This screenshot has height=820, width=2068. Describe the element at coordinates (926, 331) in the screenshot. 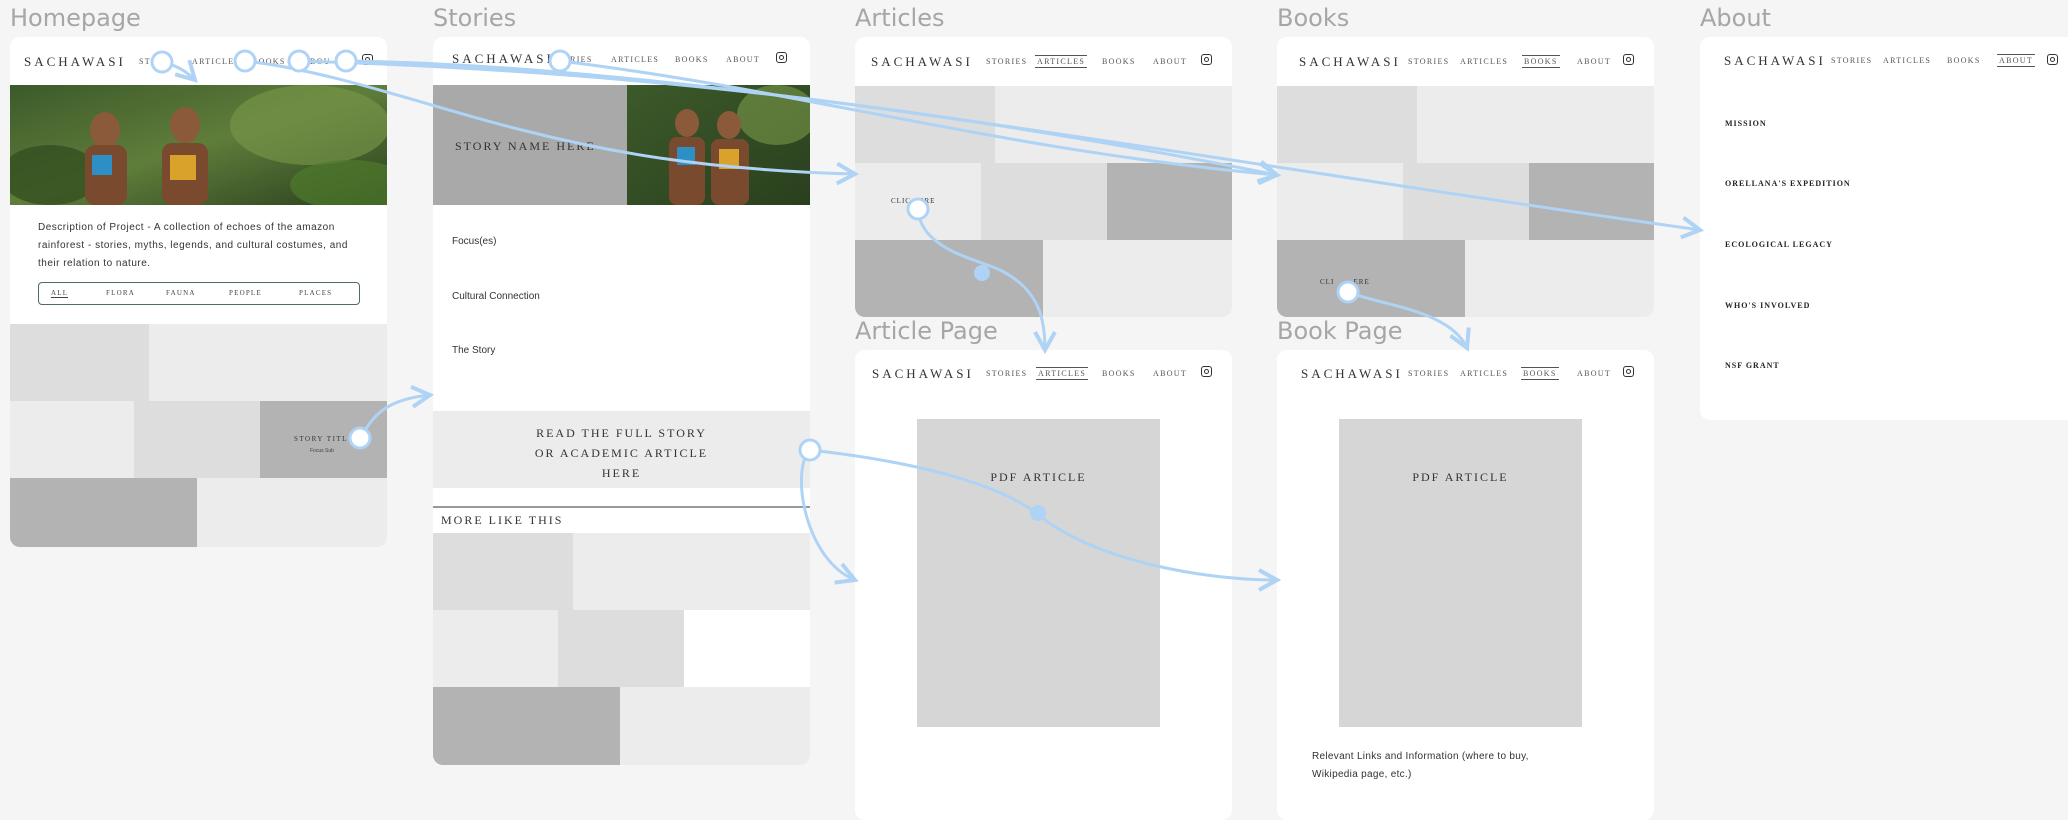

I see `frame-label-article-page: Article Page` at that location.